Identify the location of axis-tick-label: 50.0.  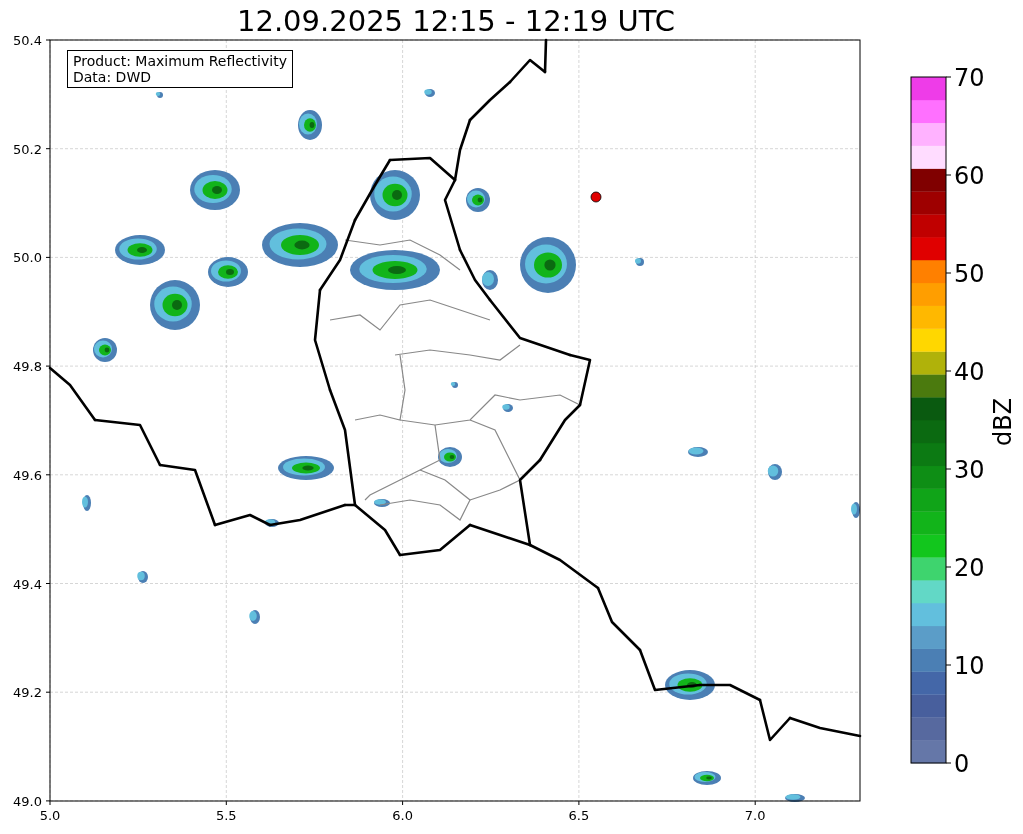
(27, 258).